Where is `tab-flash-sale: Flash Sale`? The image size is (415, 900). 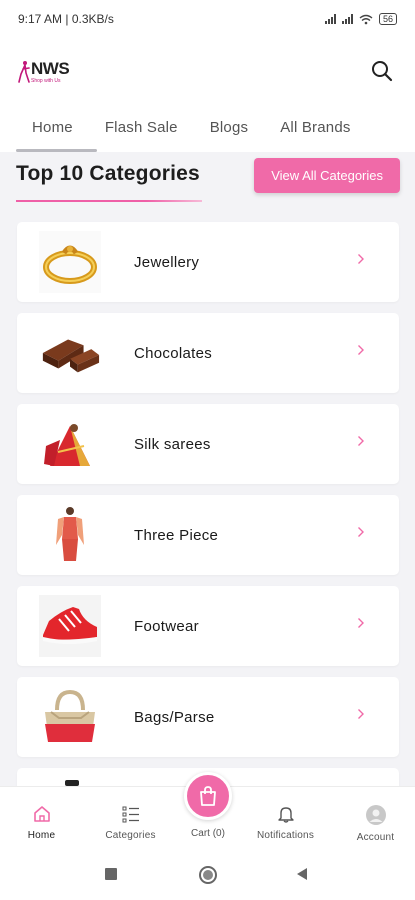 tab-flash-sale: Flash Sale is located at coordinates (141, 128).